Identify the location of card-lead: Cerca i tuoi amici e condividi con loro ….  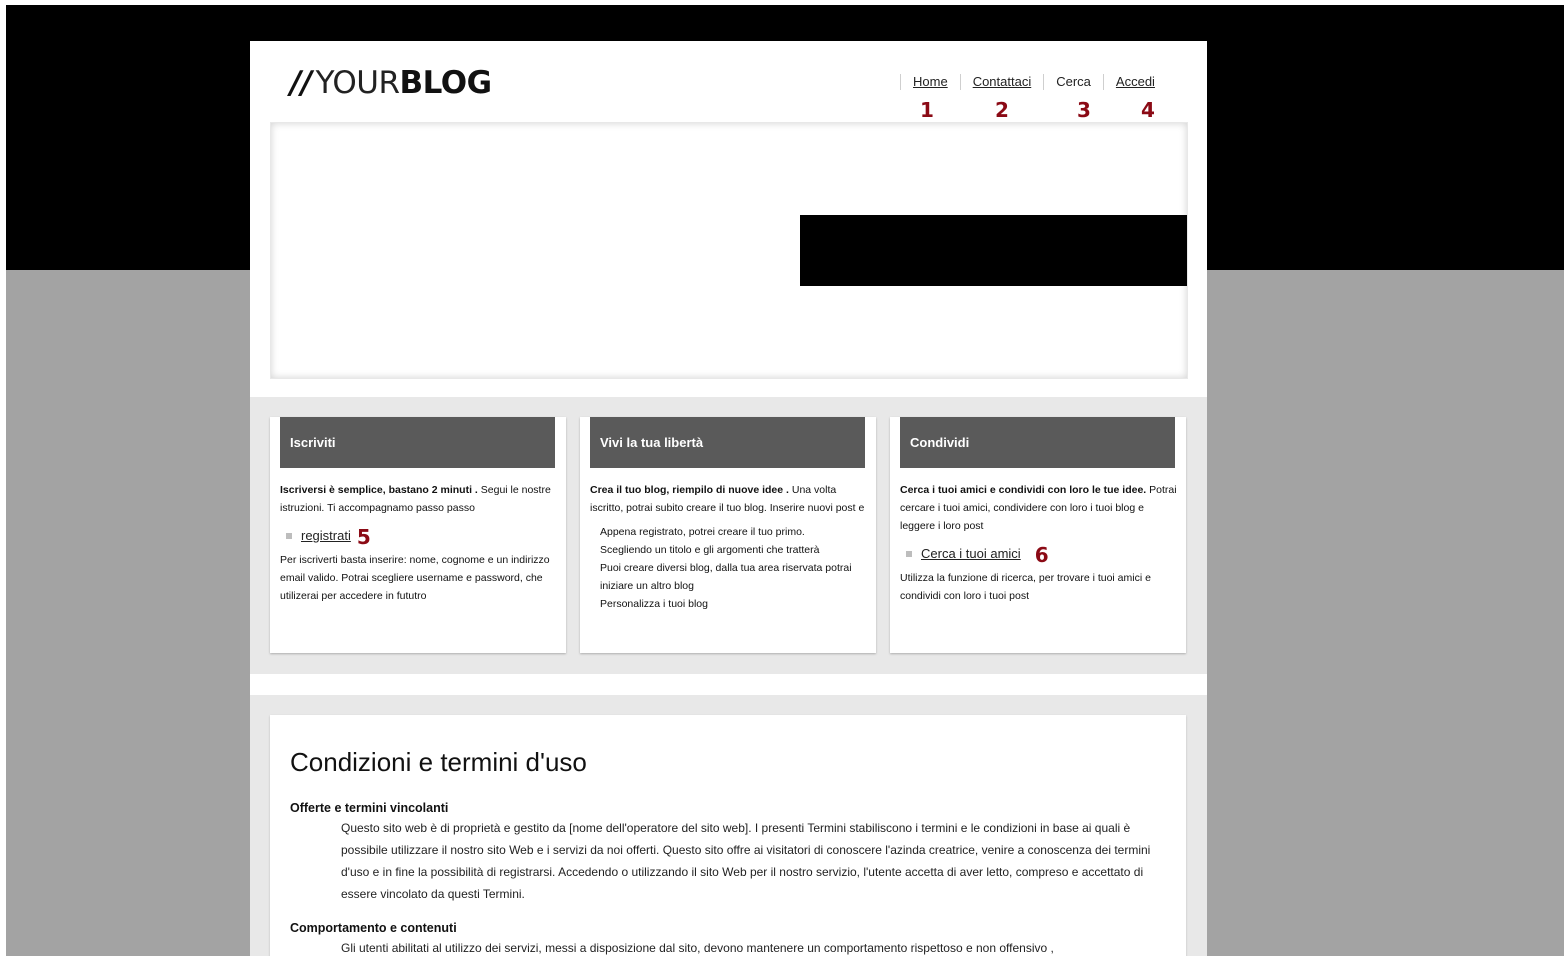
(1039, 508).